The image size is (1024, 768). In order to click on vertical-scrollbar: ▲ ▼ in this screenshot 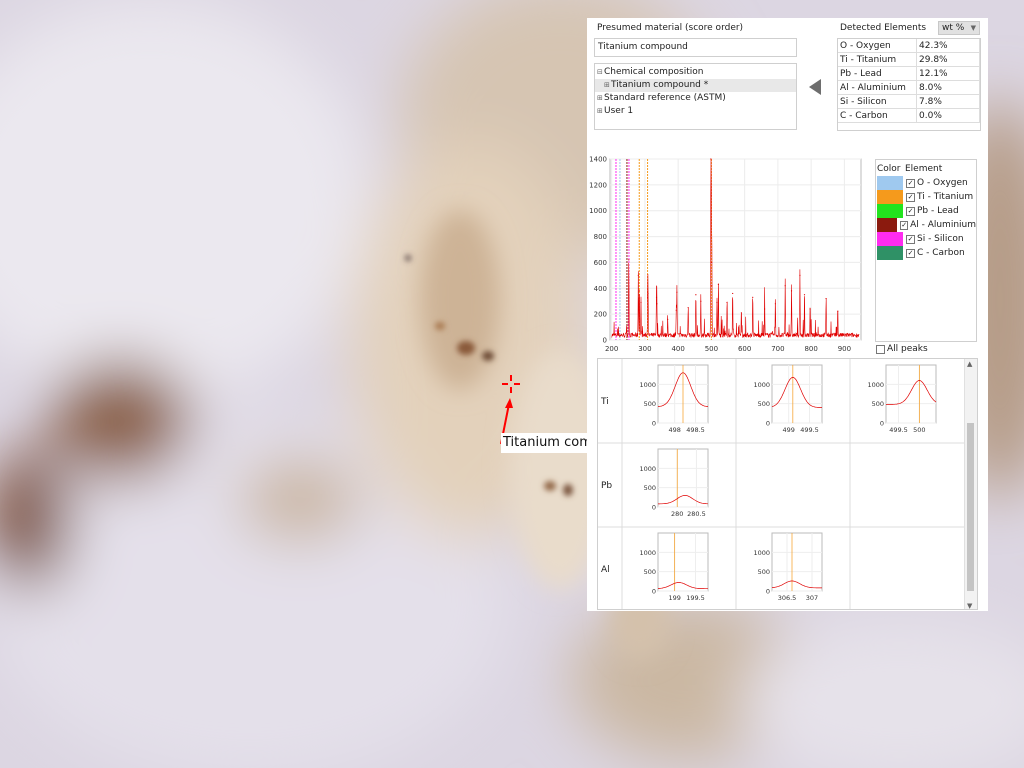, I will do `click(970, 484)`.